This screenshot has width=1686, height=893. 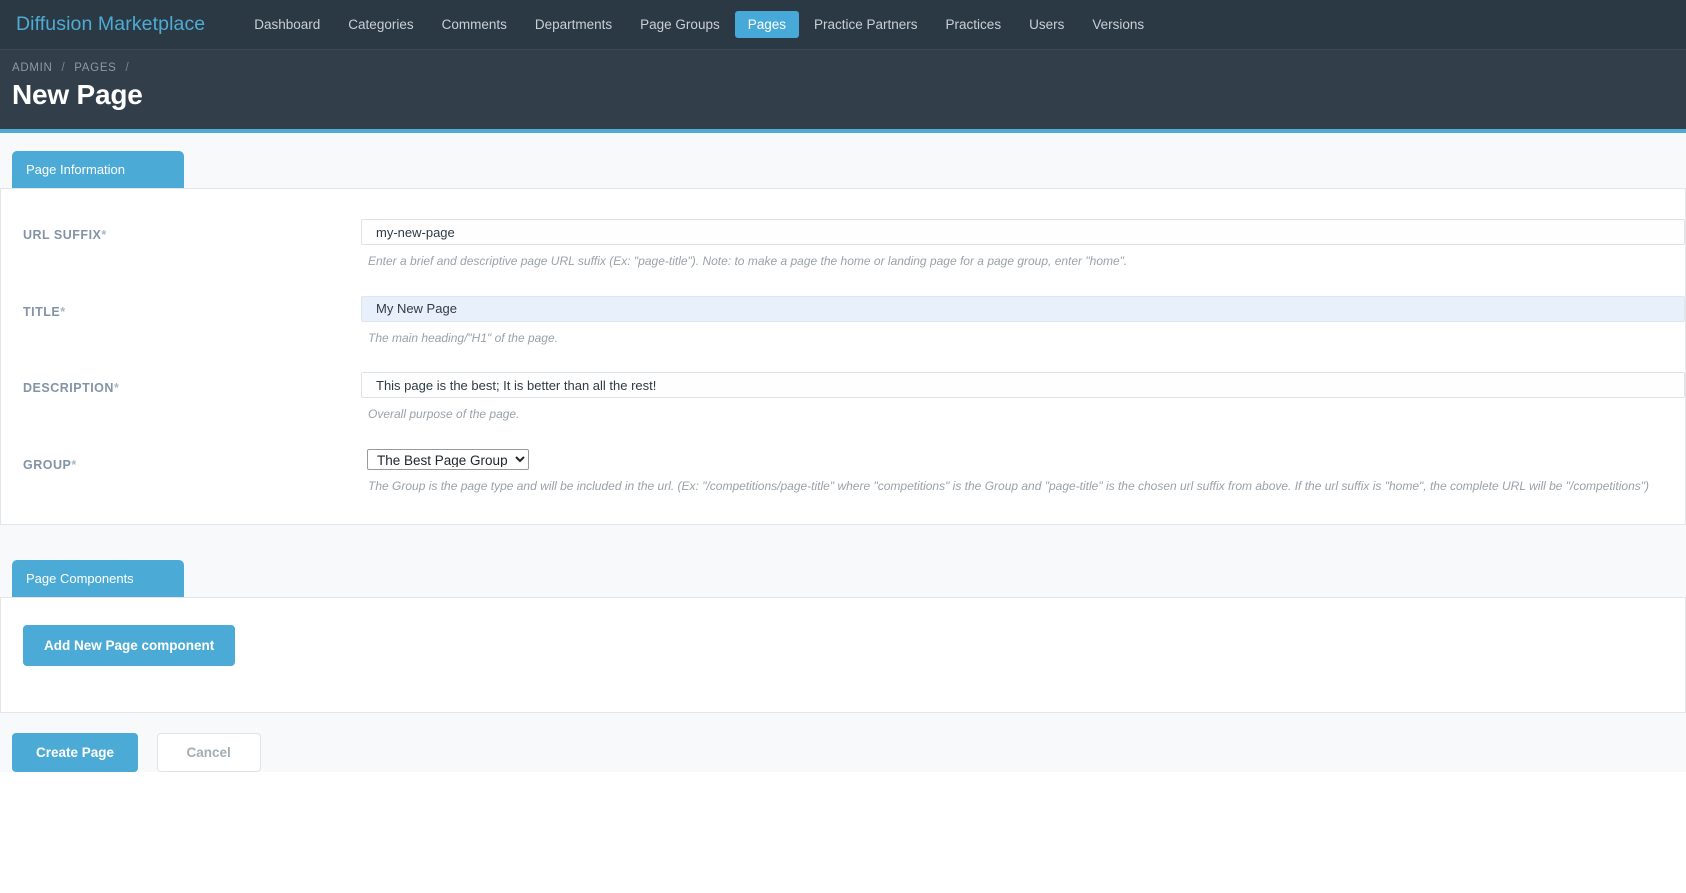 What do you see at coordinates (1023, 308) in the screenshot?
I see `title-input` at bounding box center [1023, 308].